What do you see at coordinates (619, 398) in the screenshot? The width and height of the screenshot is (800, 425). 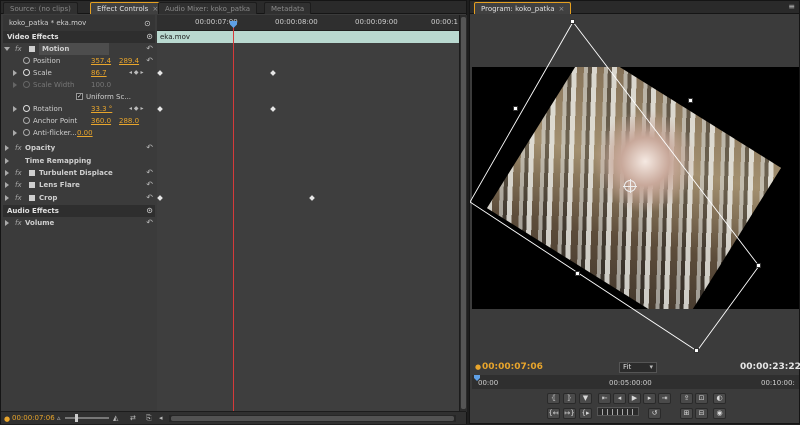 I see `step-back-button: ◂` at bounding box center [619, 398].